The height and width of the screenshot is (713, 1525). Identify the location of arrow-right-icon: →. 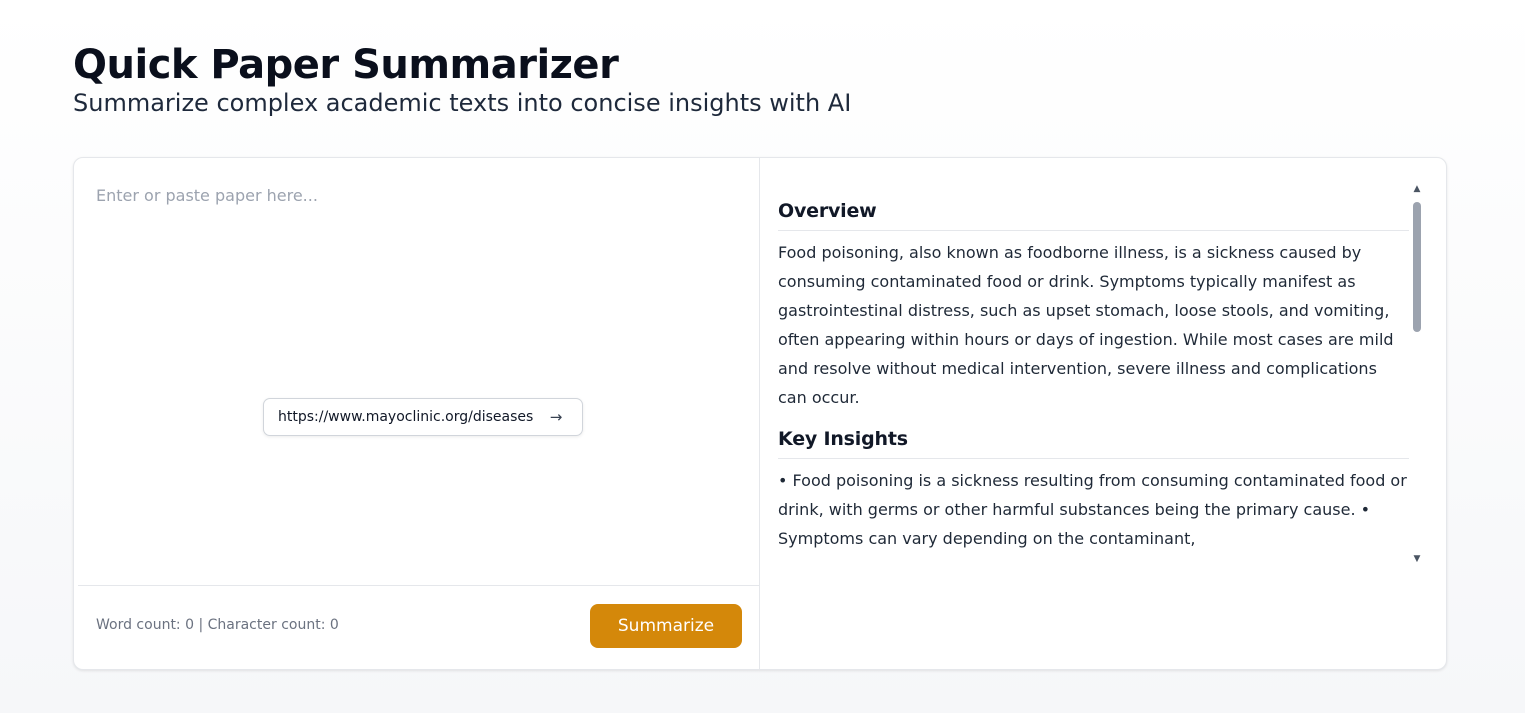
(556, 417).